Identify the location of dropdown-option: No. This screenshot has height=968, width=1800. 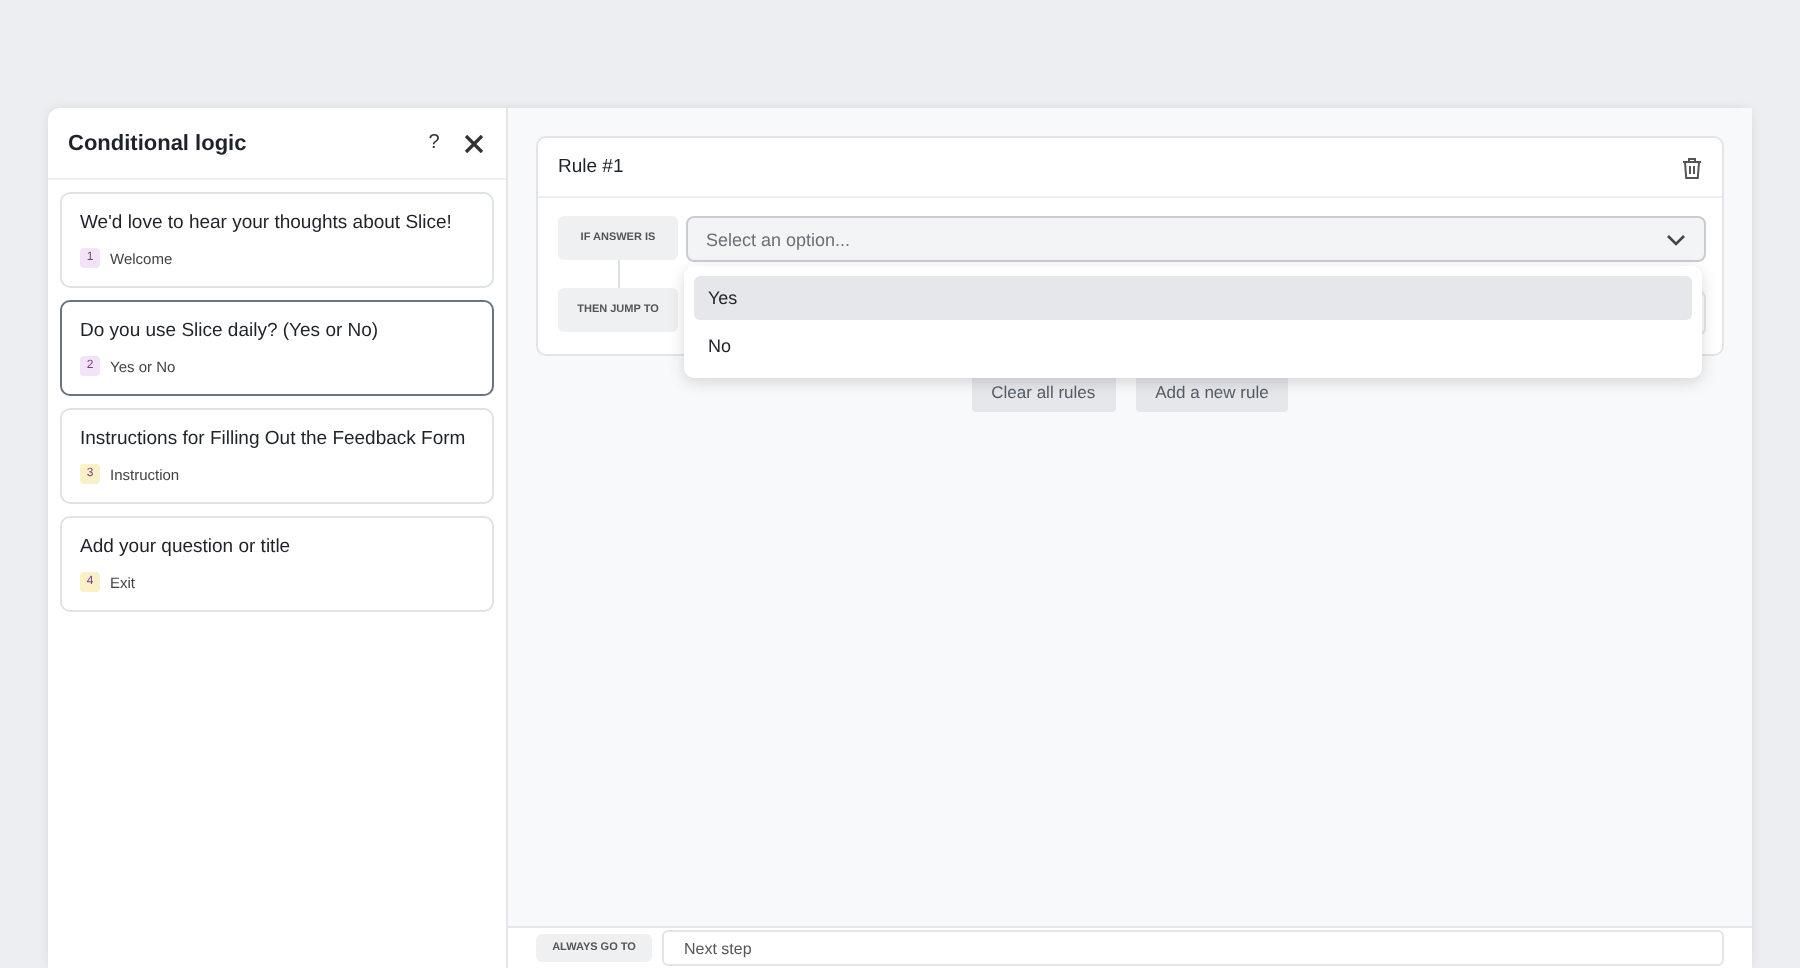
(1193, 346).